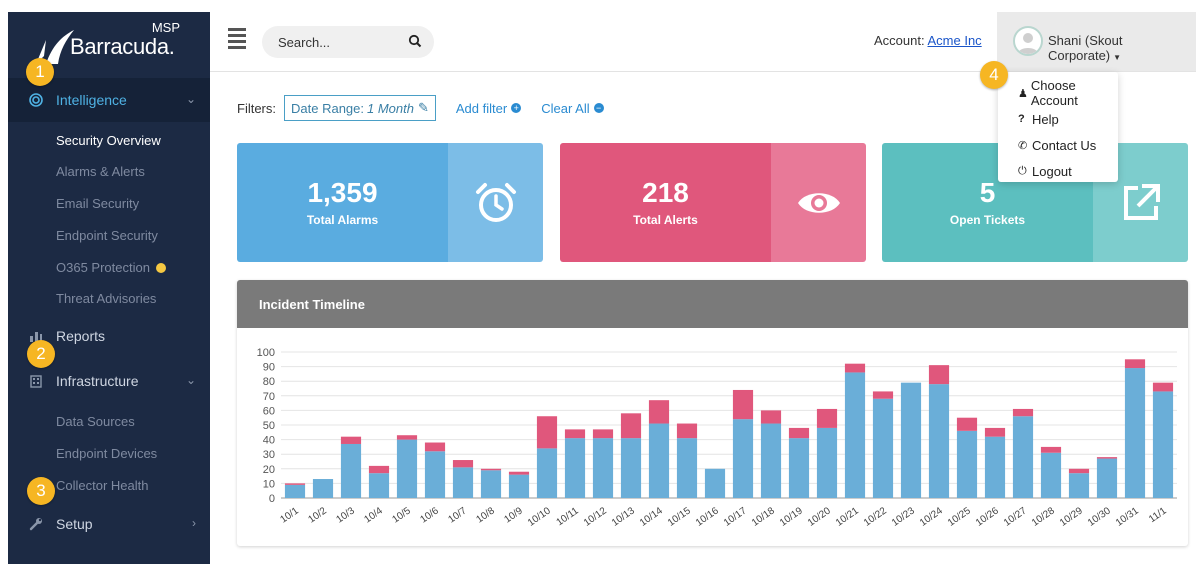  I want to click on sidebar-sub-security-overview: Security Overview, so click(108, 140).